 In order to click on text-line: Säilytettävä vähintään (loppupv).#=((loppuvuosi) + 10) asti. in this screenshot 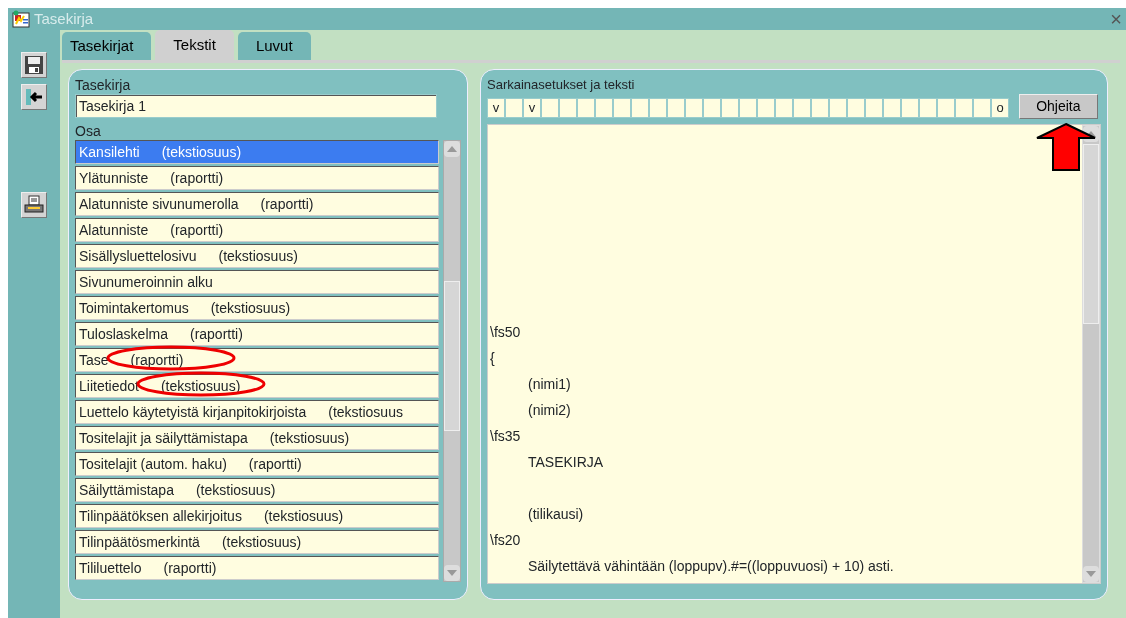, I will do `click(711, 566)`.